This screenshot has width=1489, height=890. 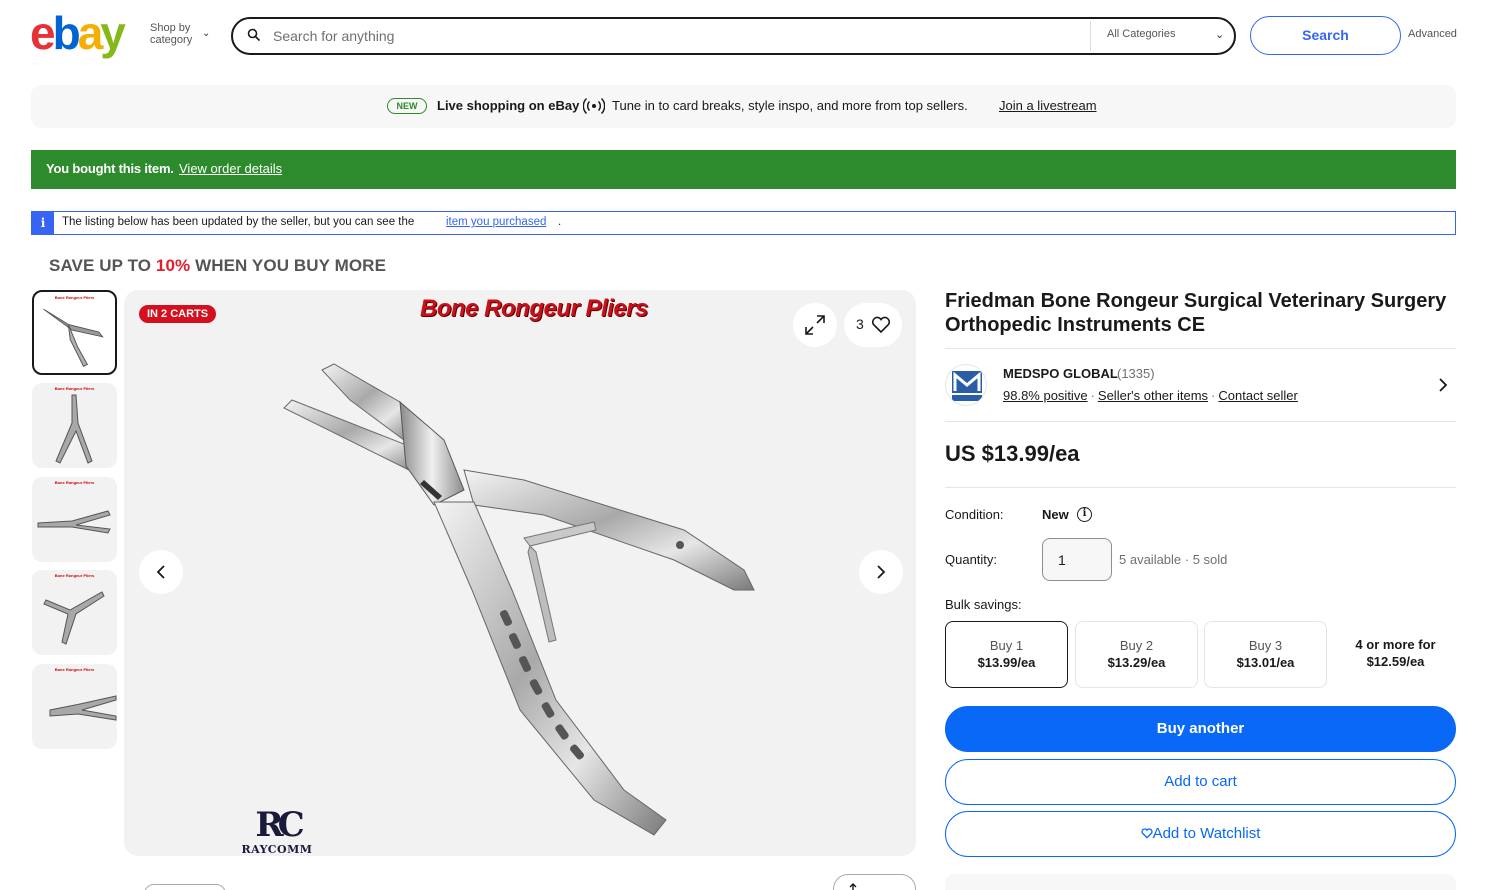 I want to click on live-shopping-title: Live shopping on eBay, so click(x=508, y=105).